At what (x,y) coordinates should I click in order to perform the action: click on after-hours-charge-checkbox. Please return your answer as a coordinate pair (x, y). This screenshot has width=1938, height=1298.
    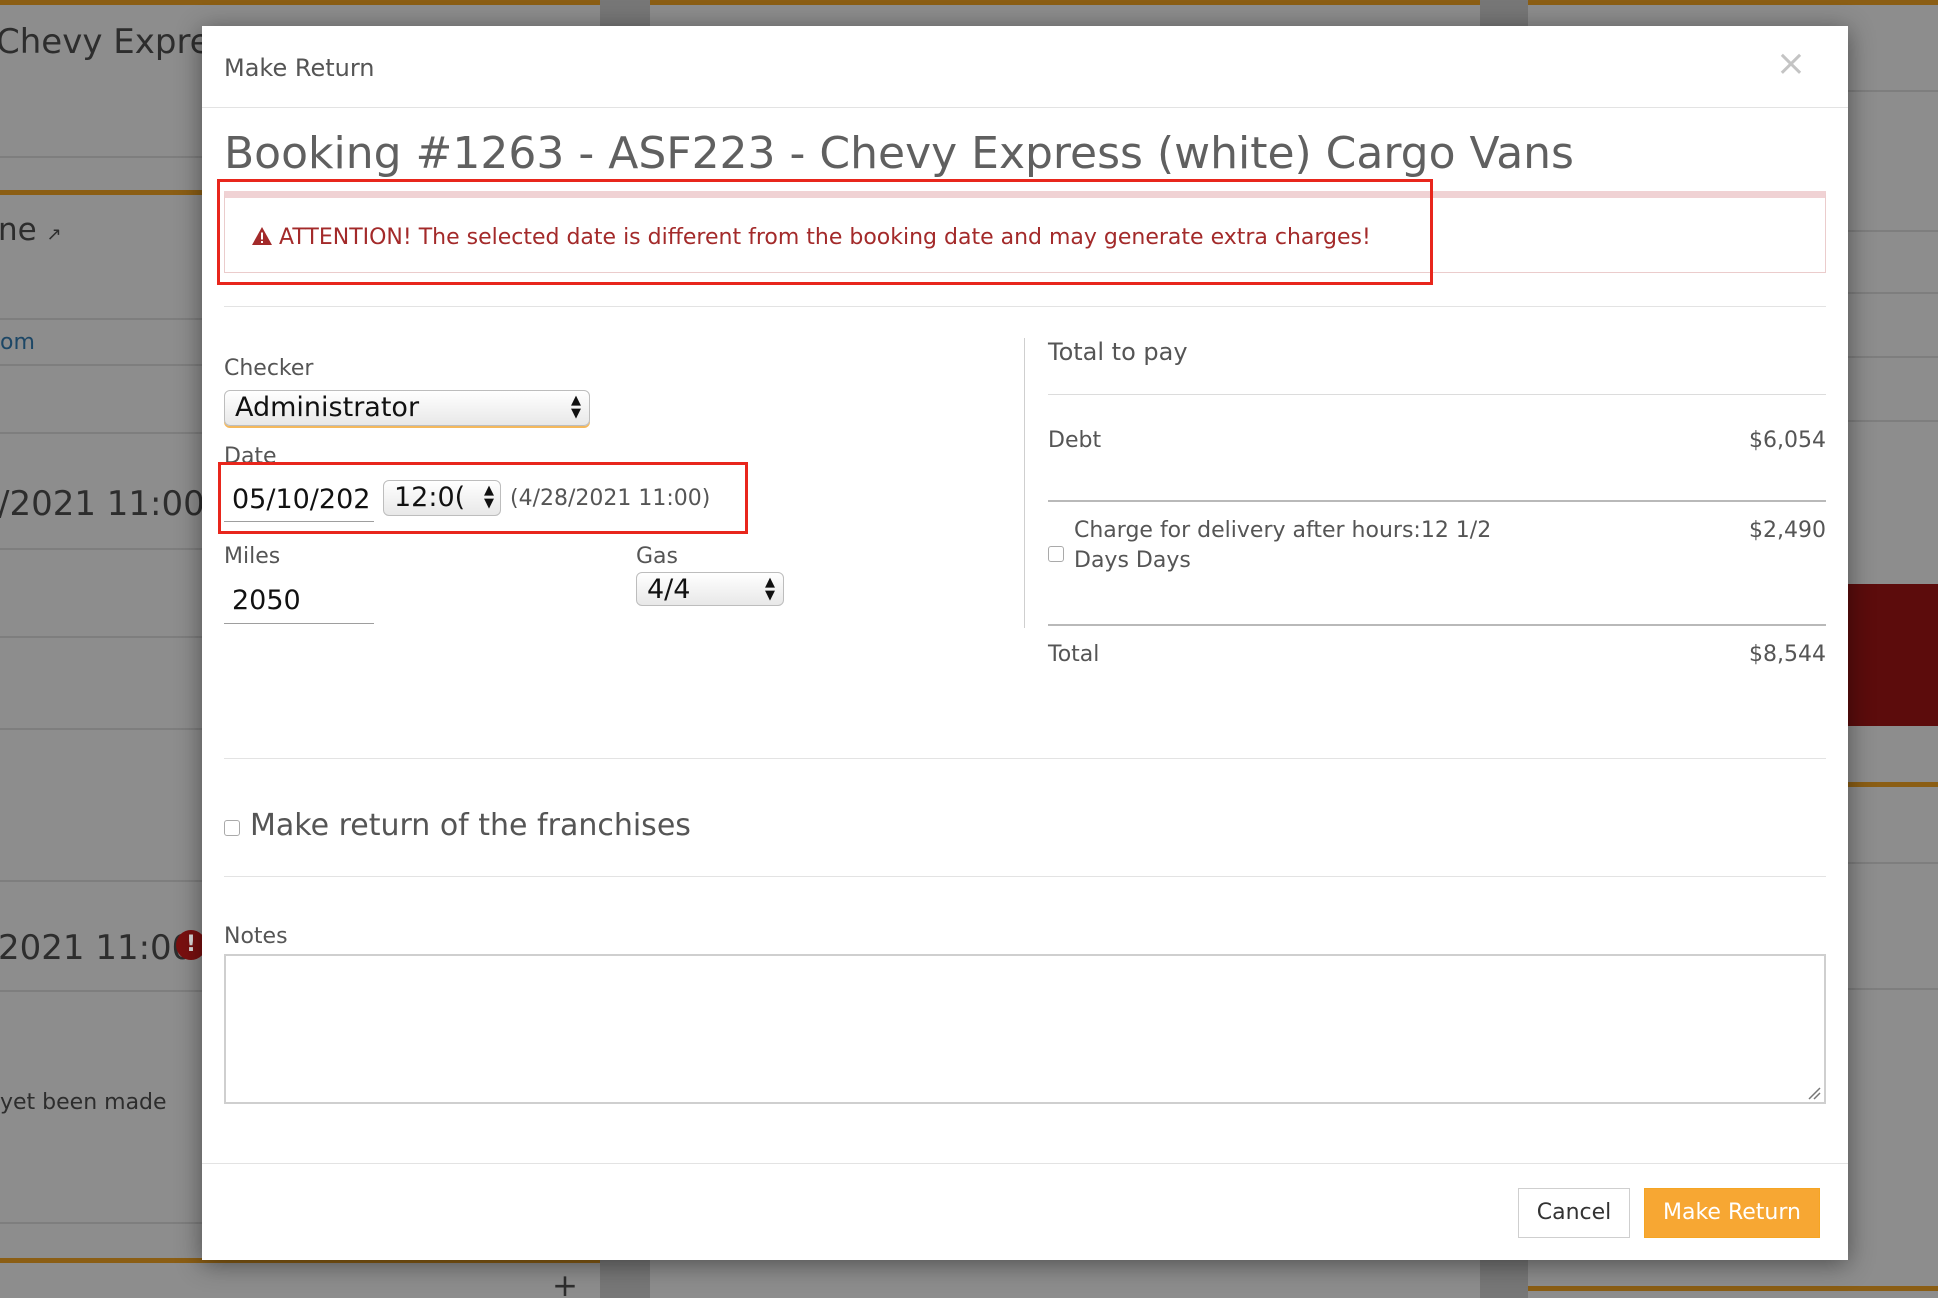
    Looking at the image, I should click on (1056, 554).